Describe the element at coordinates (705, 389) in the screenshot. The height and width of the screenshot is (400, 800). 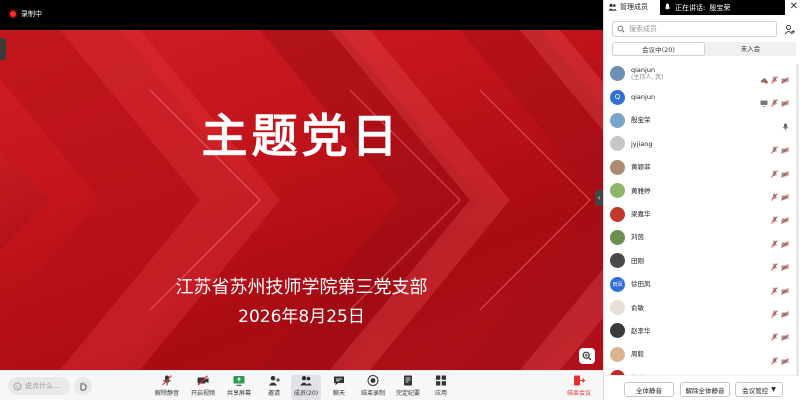
I see `unmute-all-button: 解除全体静音` at that location.